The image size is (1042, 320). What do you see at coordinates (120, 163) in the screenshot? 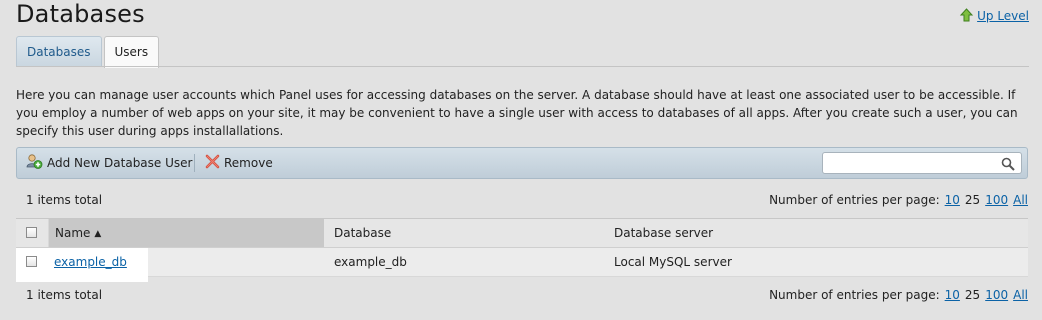
I see `add-database-user-label: Add New Database User` at bounding box center [120, 163].